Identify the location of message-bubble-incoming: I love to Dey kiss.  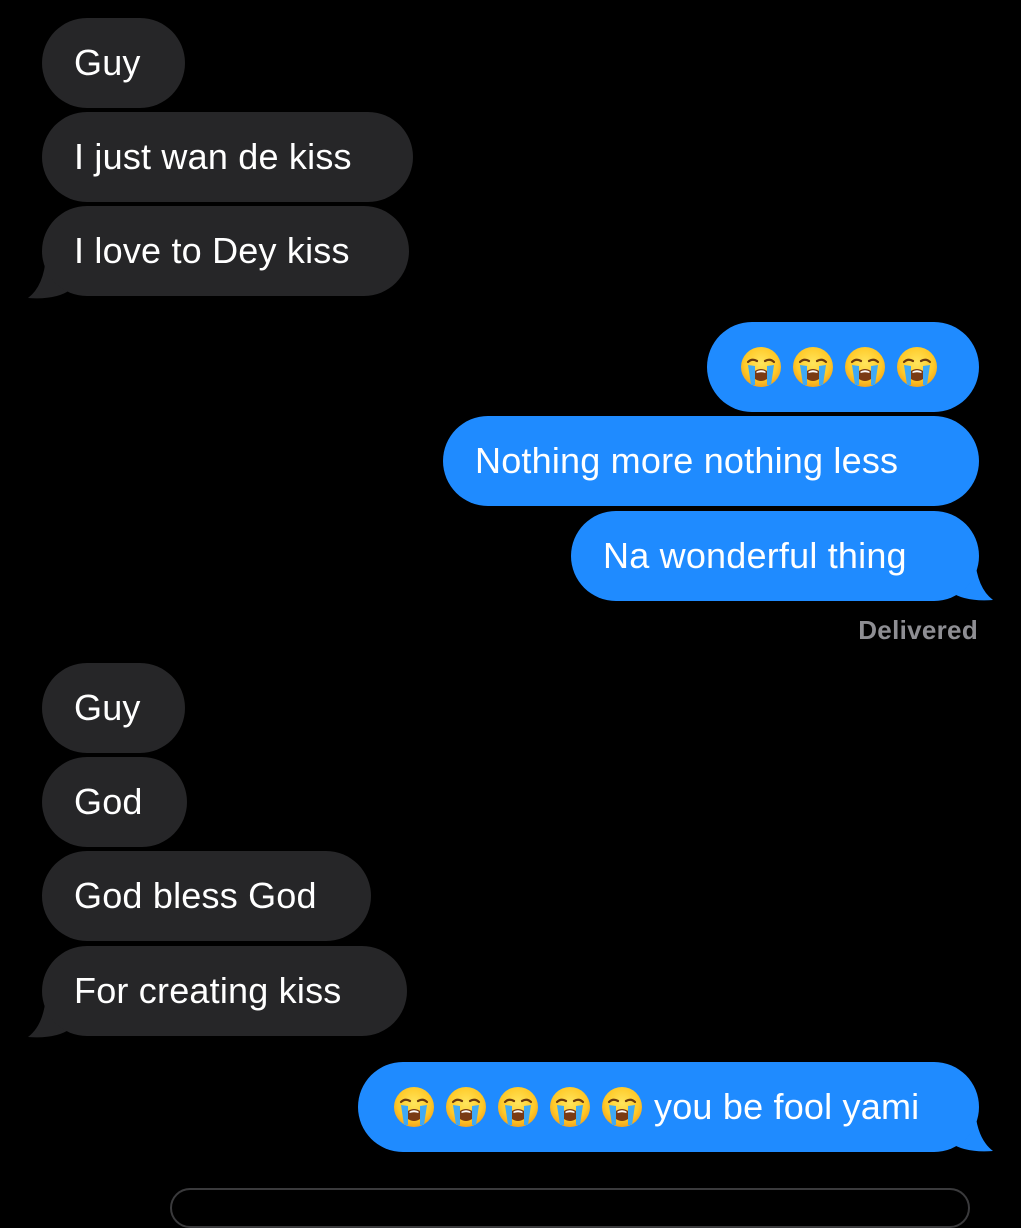
(225, 251).